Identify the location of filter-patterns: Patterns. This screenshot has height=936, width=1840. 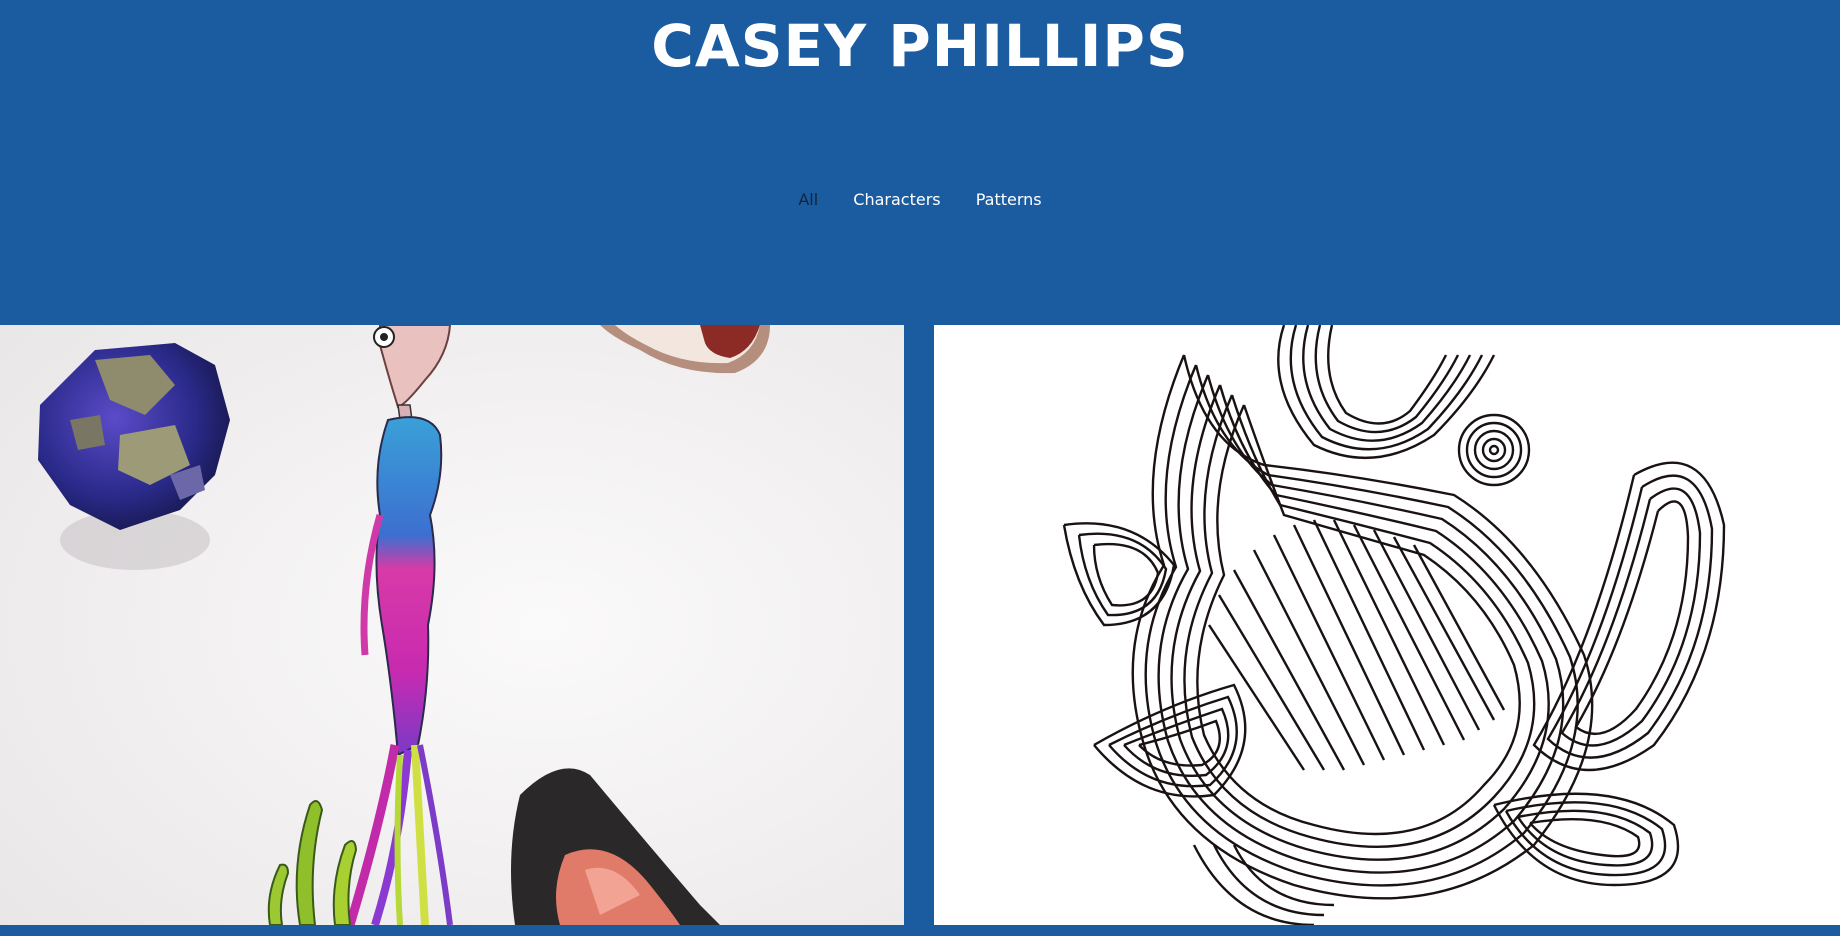
(1009, 199).